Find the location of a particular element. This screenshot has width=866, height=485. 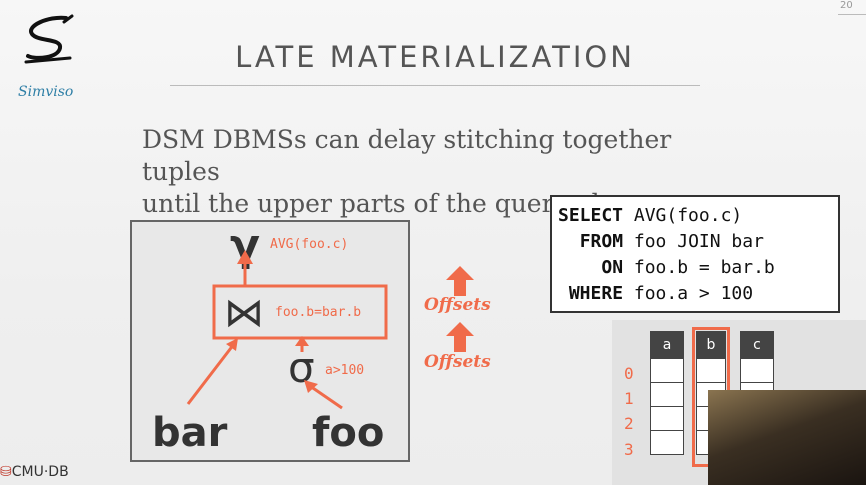

row-index: 1 is located at coordinates (629, 398).